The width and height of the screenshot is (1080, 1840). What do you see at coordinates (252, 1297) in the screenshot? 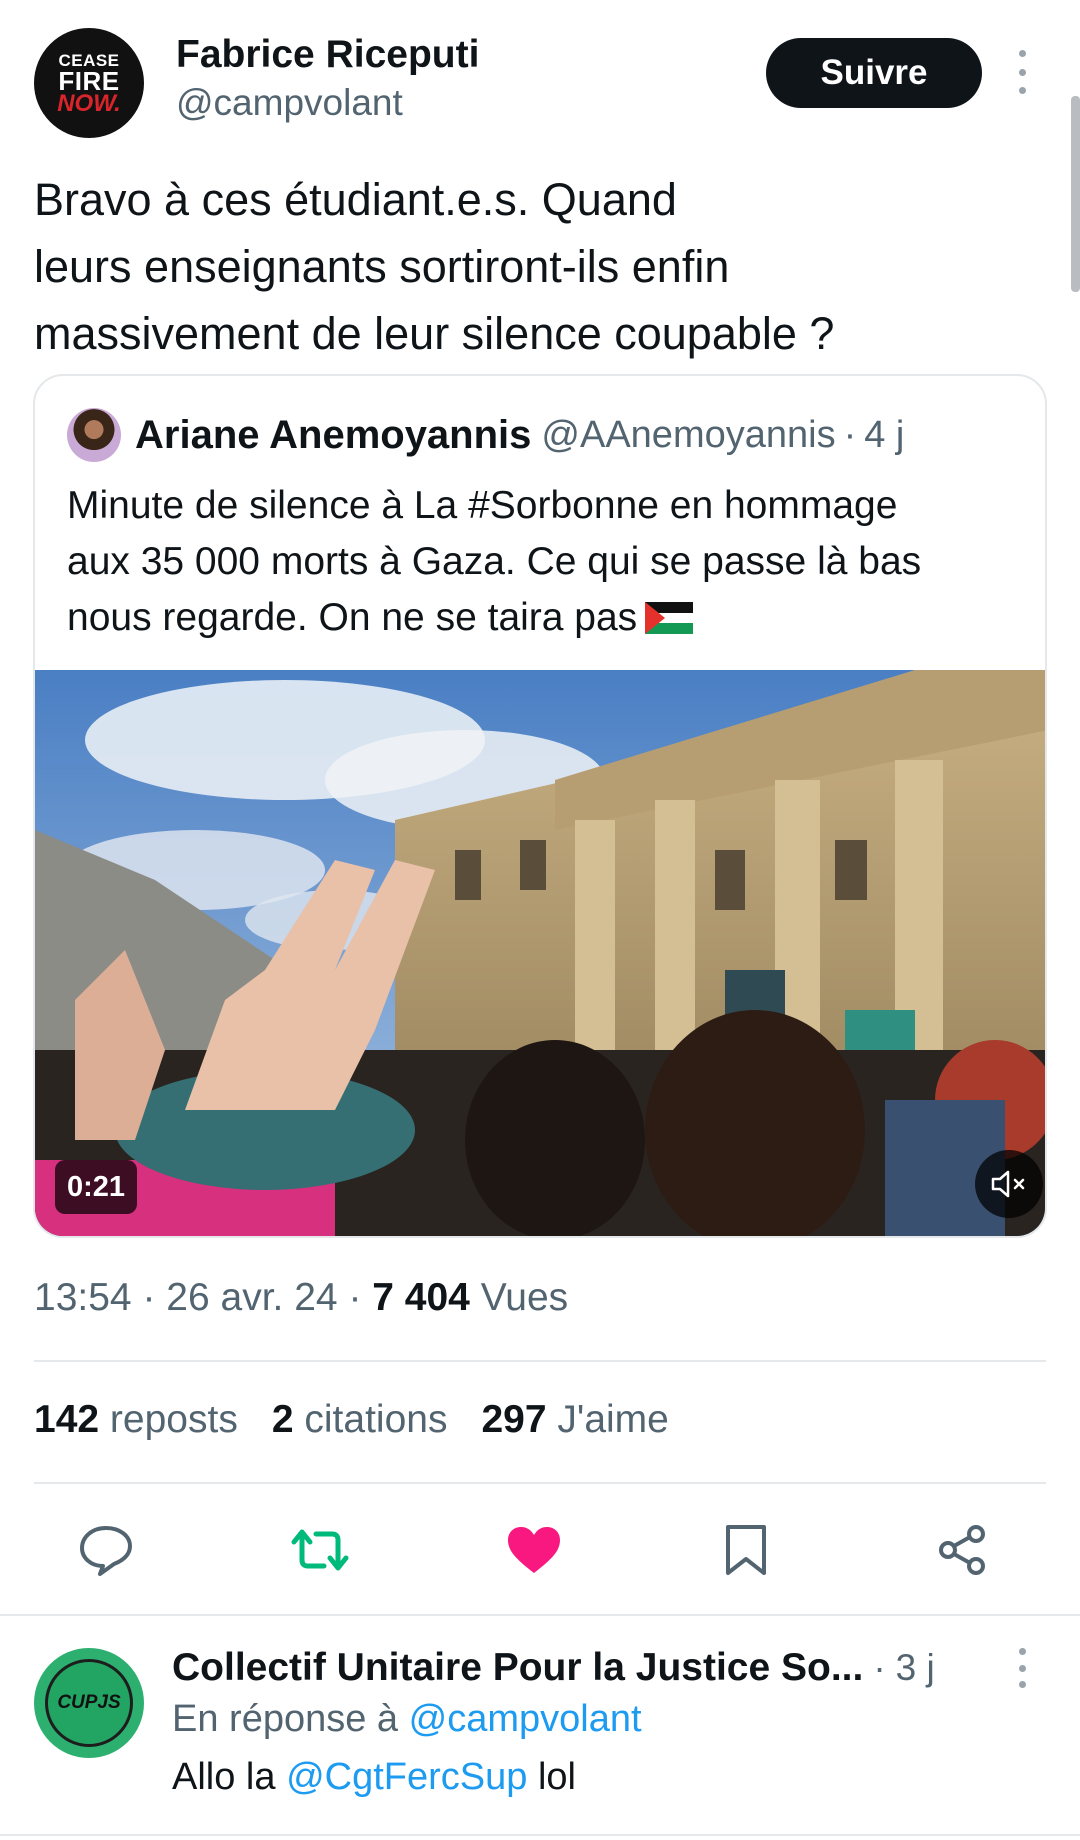
I see `post-date: 26 avr. 24` at bounding box center [252, 1297].